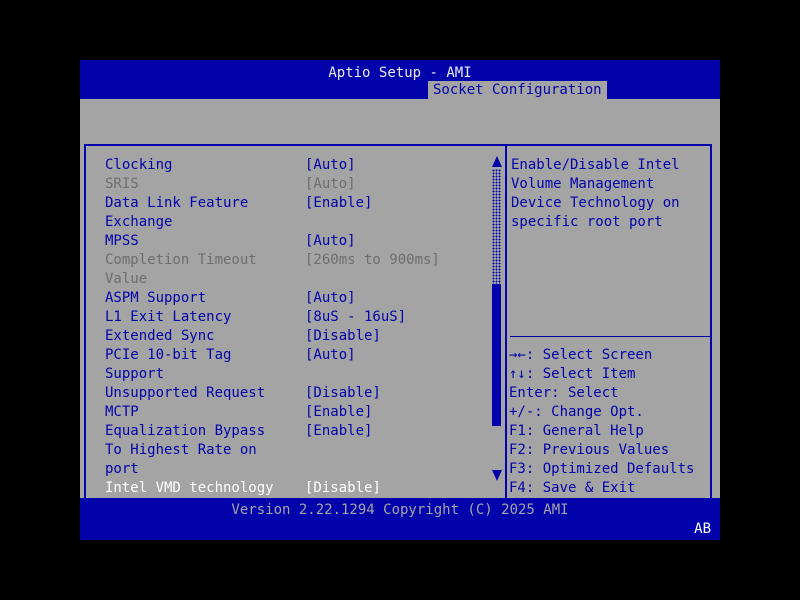 The height and width of the screenshot is (600, 800). What do you see at coordinates (610, 336) in the screenshot?
I see `help-separator` at bounding box center [610, 336].